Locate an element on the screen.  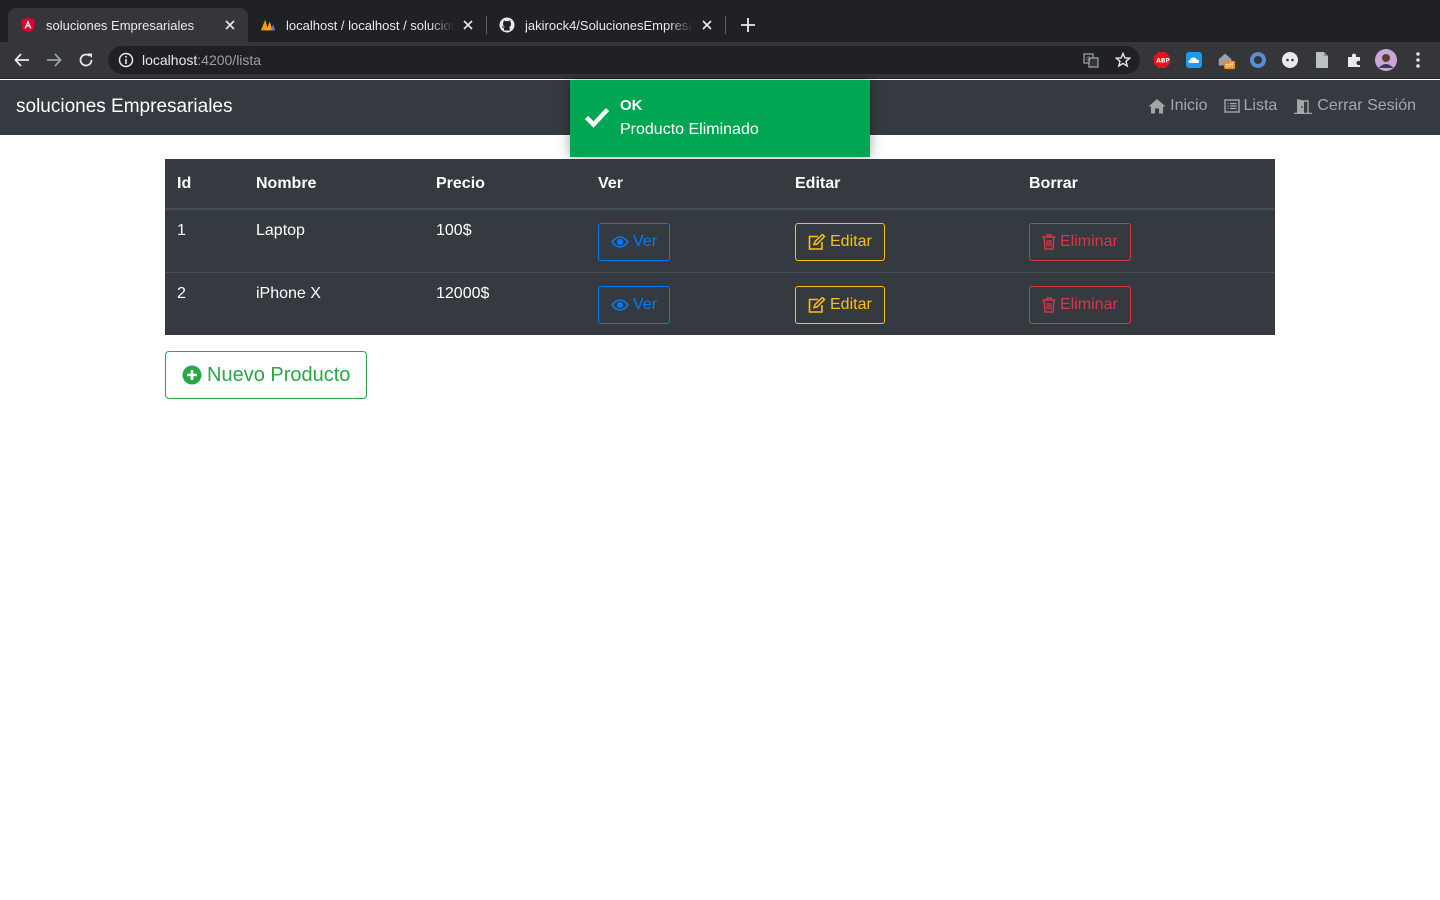
info-icon is located at coordinates (126, 60).